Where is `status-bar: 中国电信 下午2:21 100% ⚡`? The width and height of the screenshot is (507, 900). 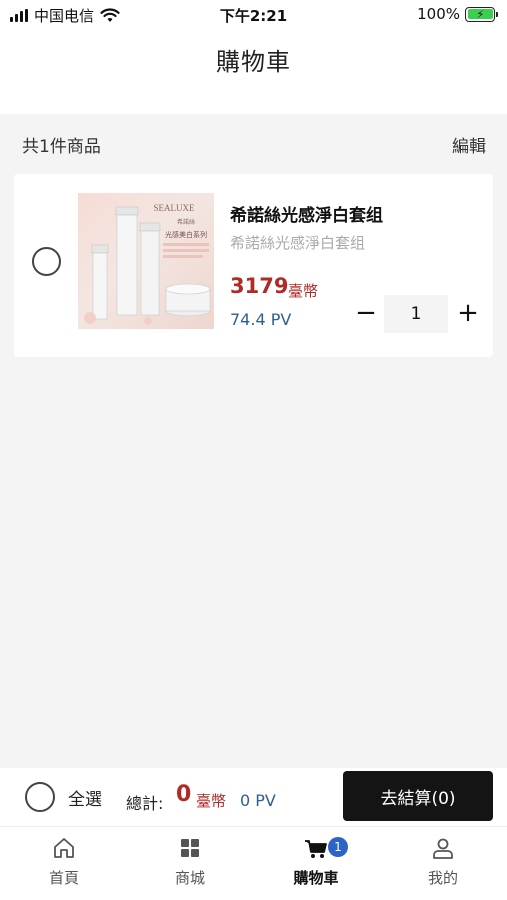 status-bar: 中国电信 下午2:21 100% ⚡ is located at coordinates (253, 15).